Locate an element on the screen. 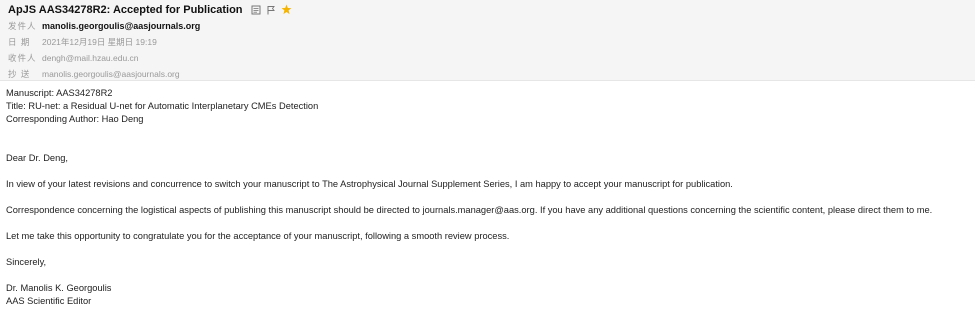 The image size is (975, 323). corresponding-author: Corresponding Author: Hao Deng is located at coordinates (75, 119).